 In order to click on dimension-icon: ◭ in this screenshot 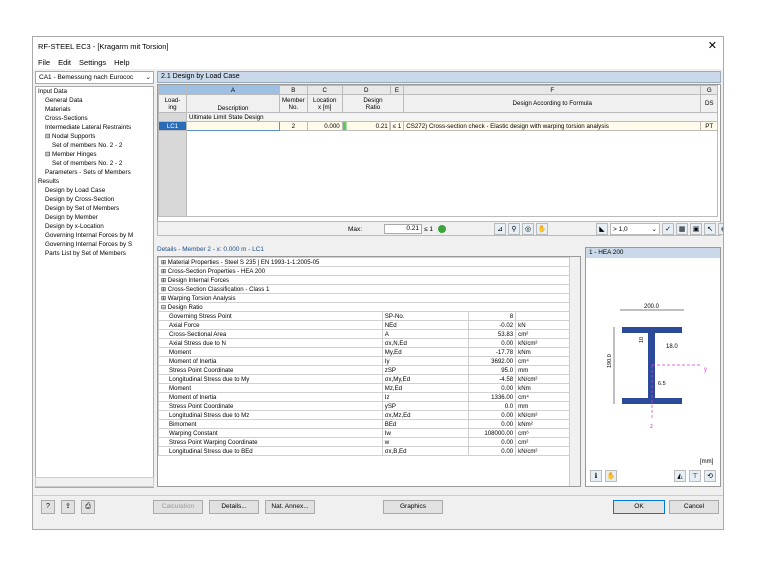, I will do `click(680, 476)`.